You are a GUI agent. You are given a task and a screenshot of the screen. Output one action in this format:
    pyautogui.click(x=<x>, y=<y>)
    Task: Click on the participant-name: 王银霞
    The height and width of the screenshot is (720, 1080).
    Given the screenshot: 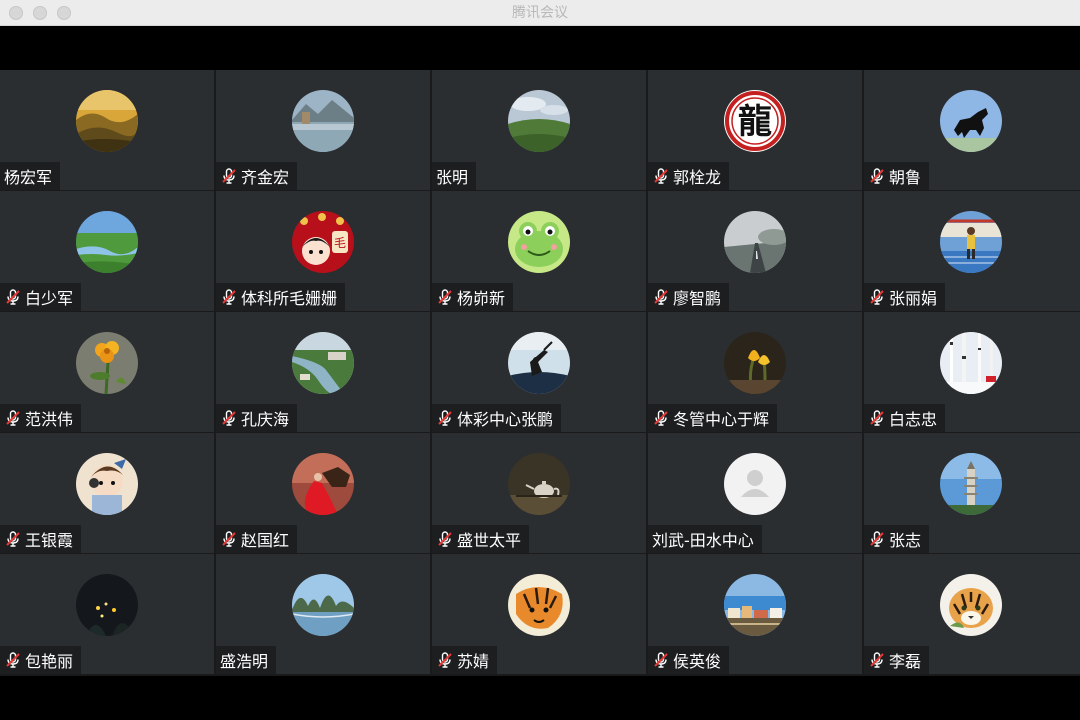 What is the action you would take?
    pyautogui.click(x=49, y=540)
    